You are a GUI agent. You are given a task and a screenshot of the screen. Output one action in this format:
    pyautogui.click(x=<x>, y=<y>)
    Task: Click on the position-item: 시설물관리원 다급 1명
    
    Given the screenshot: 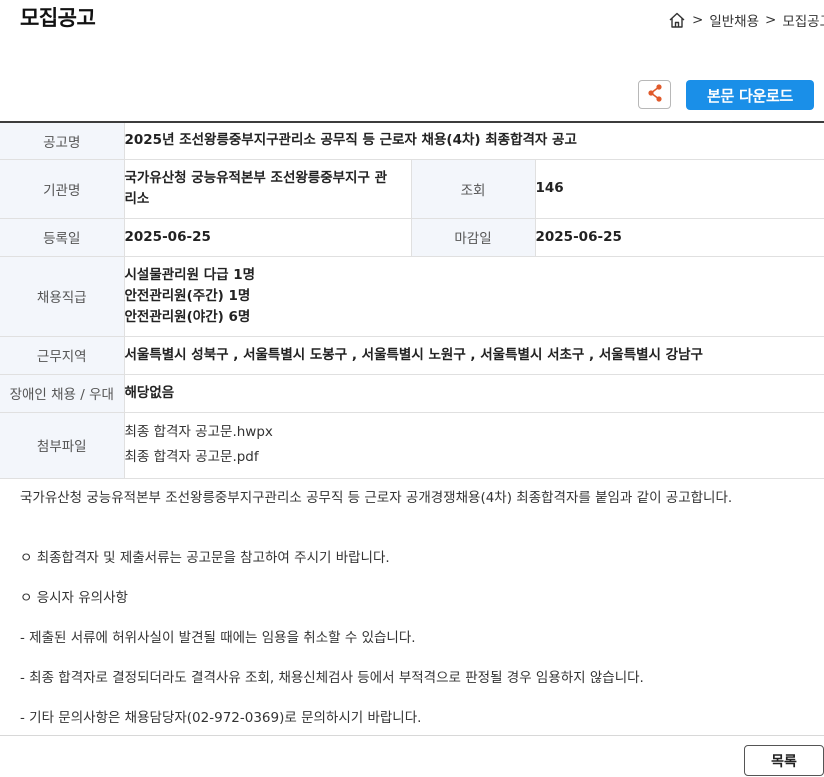 What is the action you would take?
    pyautogui.click(x=190, y=274)
    